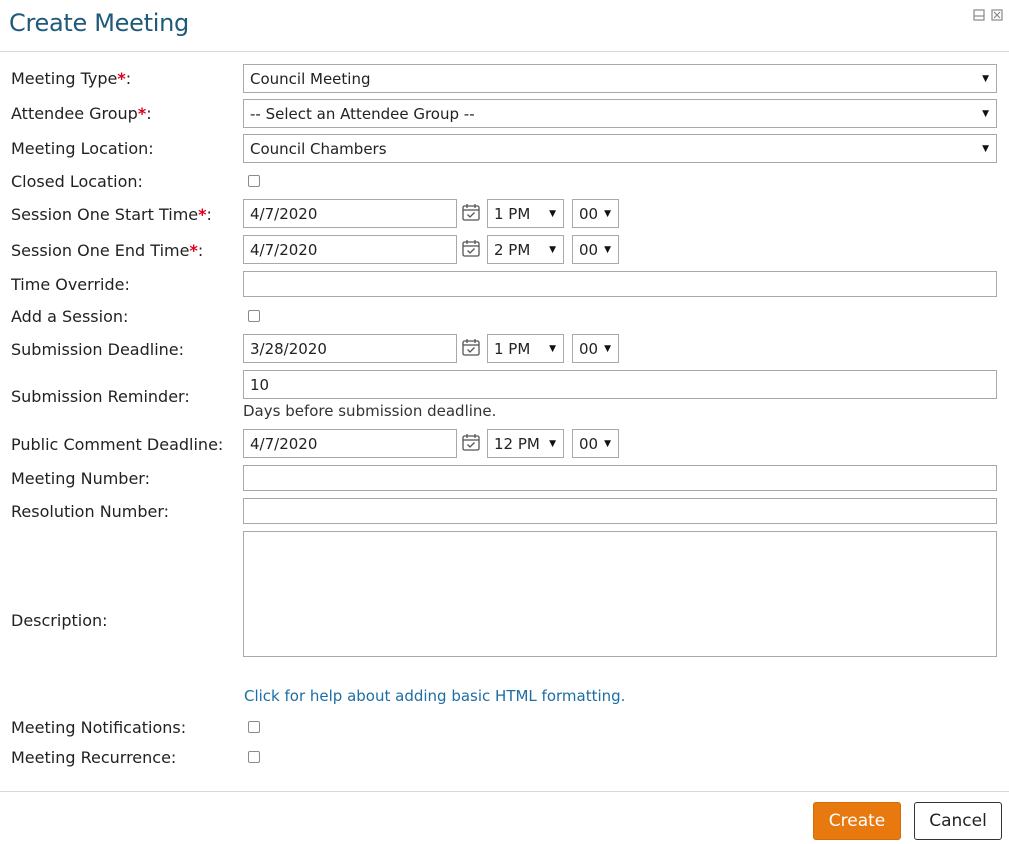 The height and width of the screenshot is (844, 1009). I want to click on session-start-minute-select: 00 ▼, so click(595, 213).